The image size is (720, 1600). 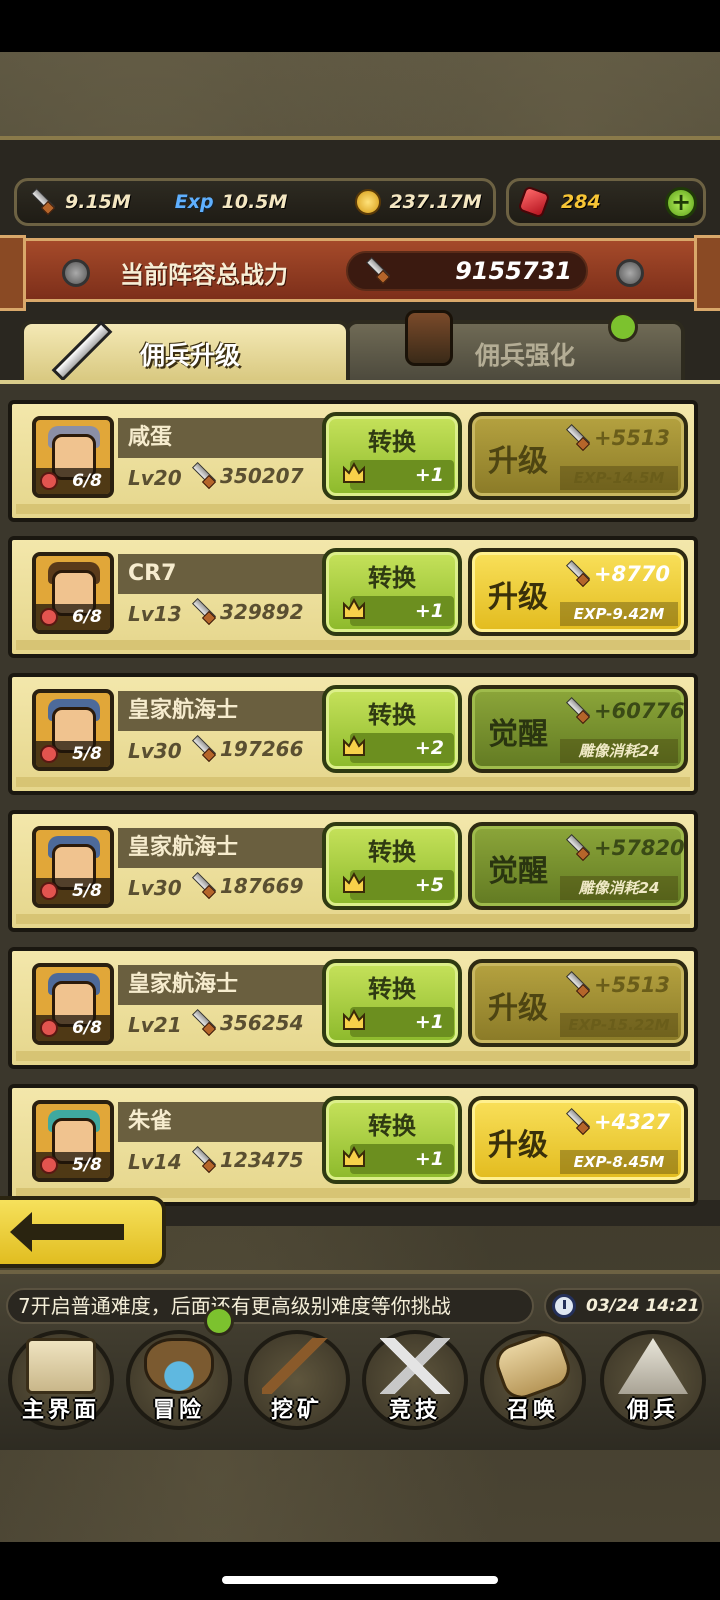 I want to click on nav-label: 主界面, so click(x=60, y=1410).